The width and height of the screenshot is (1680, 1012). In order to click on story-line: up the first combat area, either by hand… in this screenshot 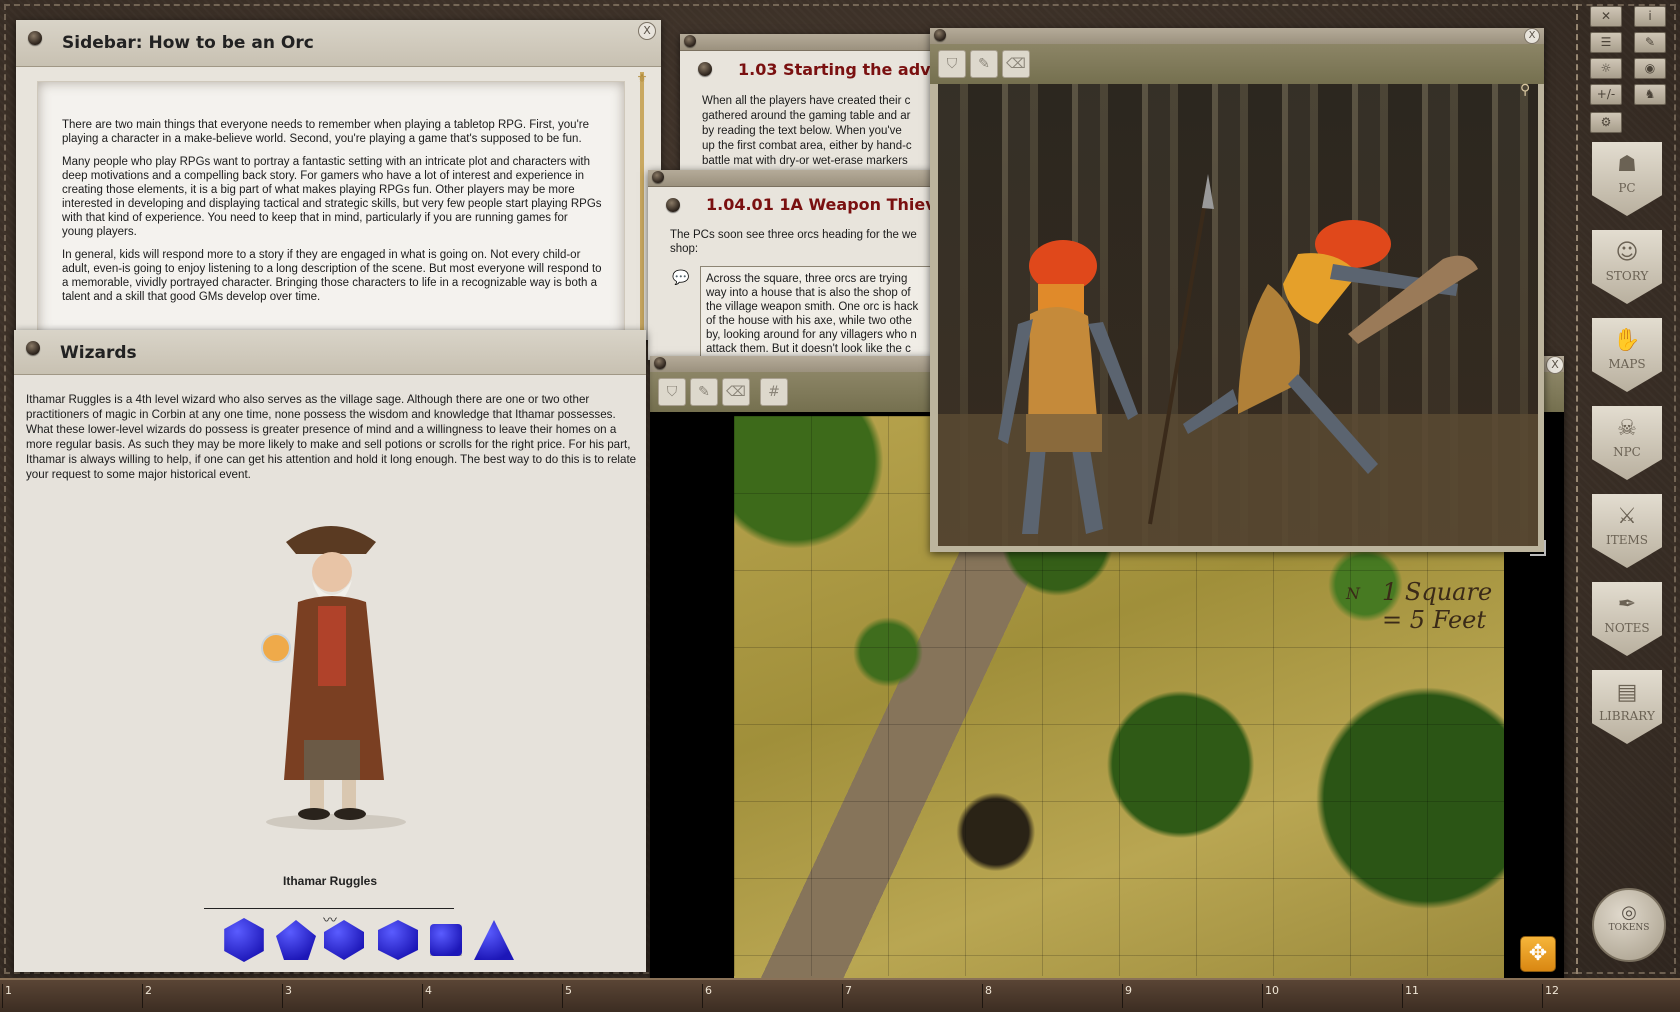, I will do `click(818, 146)`.